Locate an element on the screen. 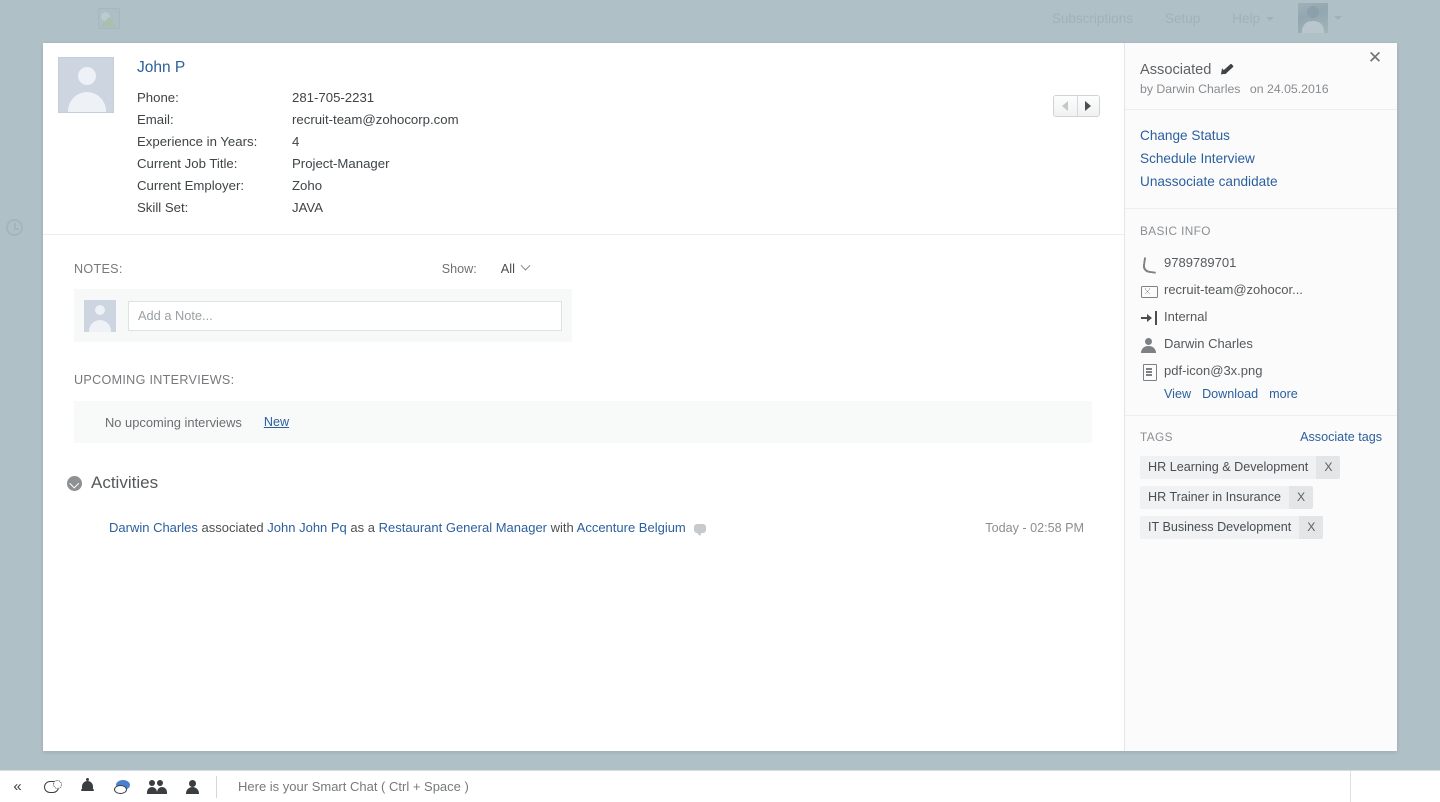 The image size is (1440, 802). notes-section: NOTES: Show: All is located at coordinates (583, 288).